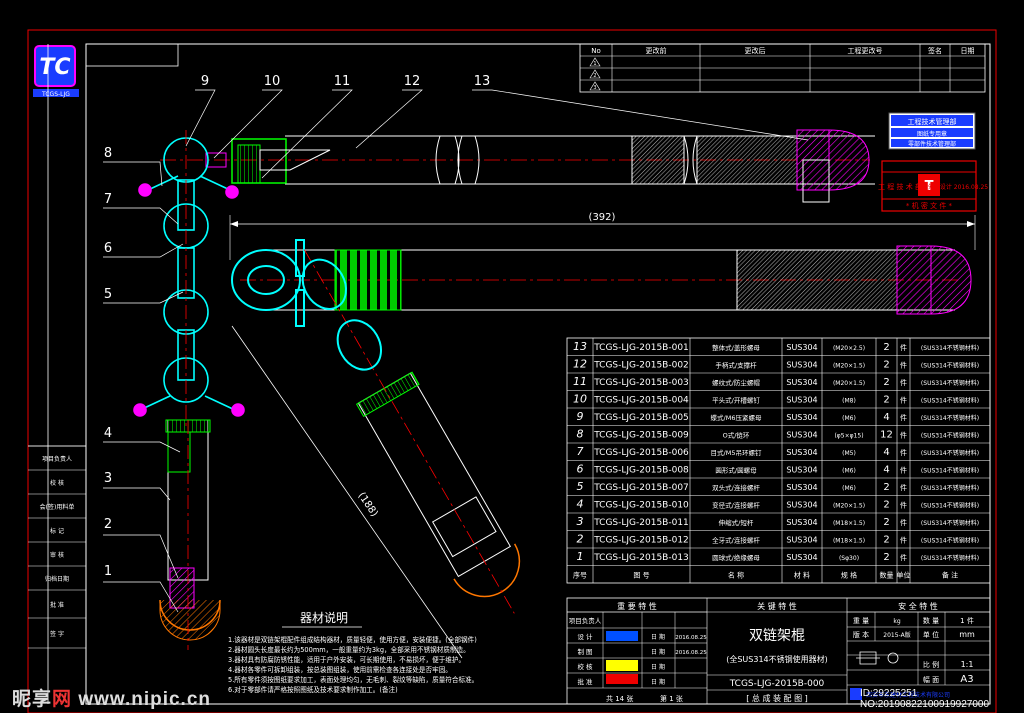 Image resolution: width=1024 pixels, height=713 pixels. Describe the element at coordinates (736, 347) in the screenshot. I see `bom-cell-name: 整体式/盖形螺母` at that location.